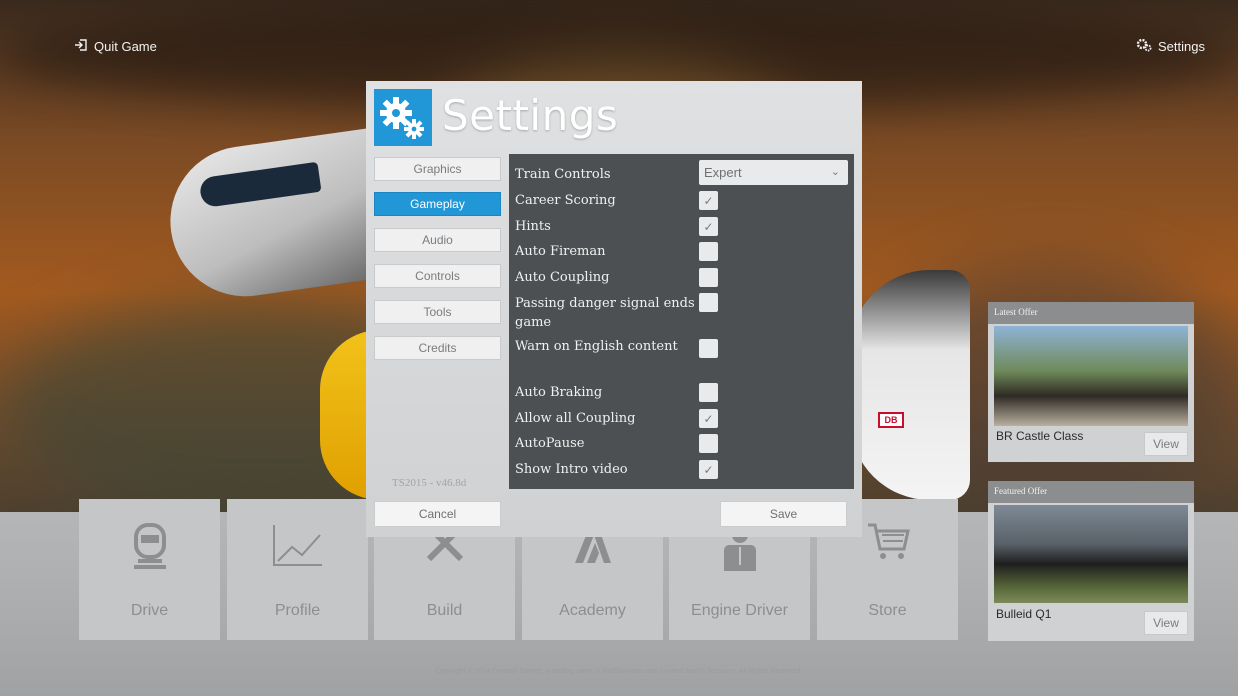  I want to click on tile-label: Store, so click(887, 610).